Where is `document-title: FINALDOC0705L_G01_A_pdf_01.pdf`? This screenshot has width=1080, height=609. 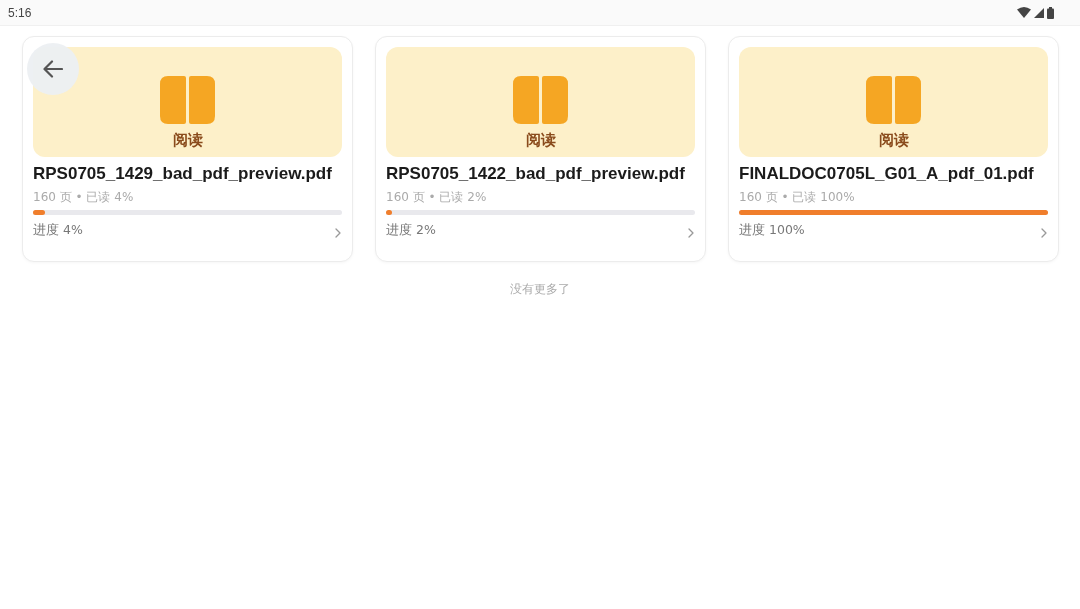 document-title: FINALDOC0705L_G01_A_pdf_01.pdf is located at coordinates (887, 174).